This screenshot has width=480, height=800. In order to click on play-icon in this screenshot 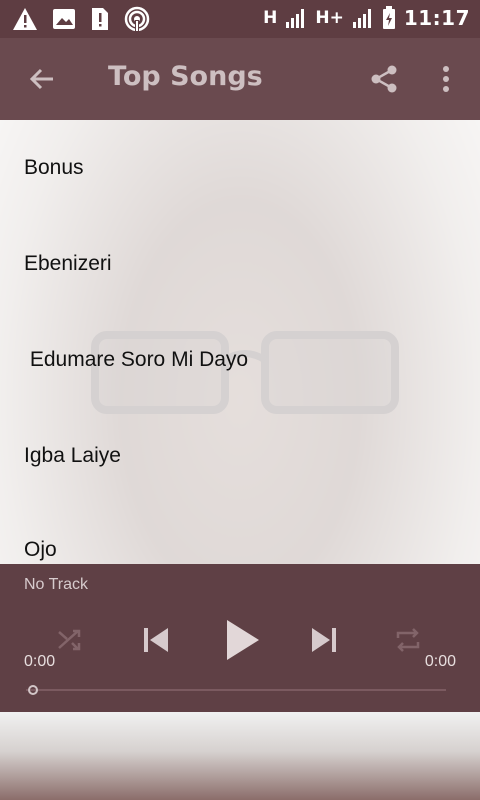, I will do `click(243, 640)`.